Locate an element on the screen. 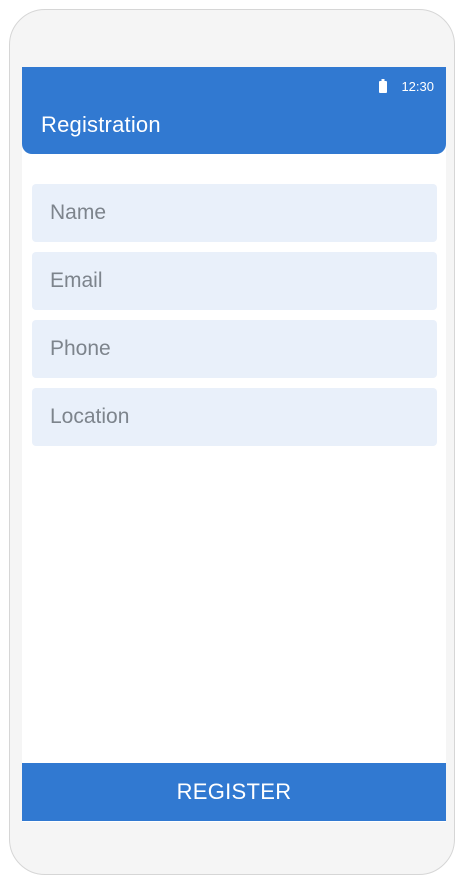 The width and height of the screenshot is (456, 875). name-field is located at coordinates (234, 213).